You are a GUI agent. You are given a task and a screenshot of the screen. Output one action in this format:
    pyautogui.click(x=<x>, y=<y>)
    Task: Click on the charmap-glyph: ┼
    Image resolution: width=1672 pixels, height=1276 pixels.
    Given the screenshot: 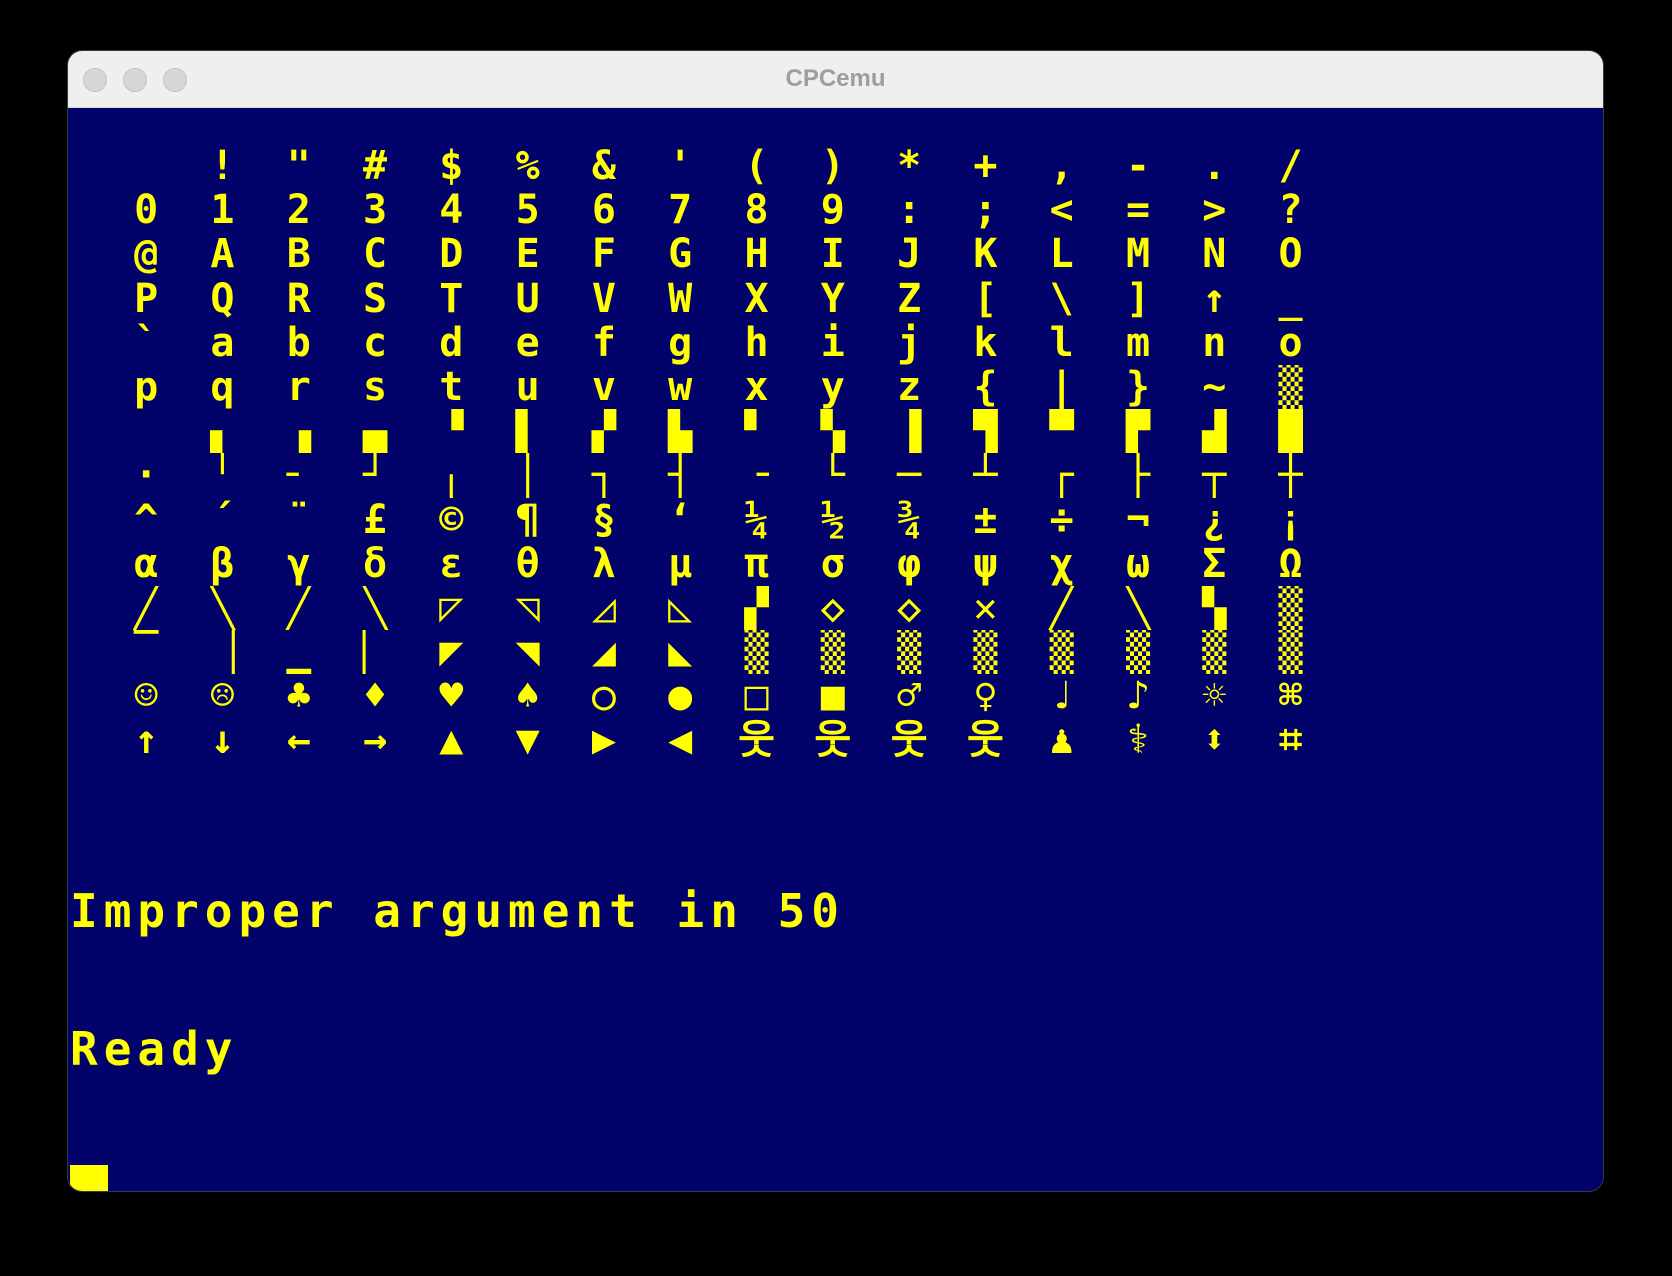 What is the action you would take?
    pyautogui.click(x=1290, y=475)
    